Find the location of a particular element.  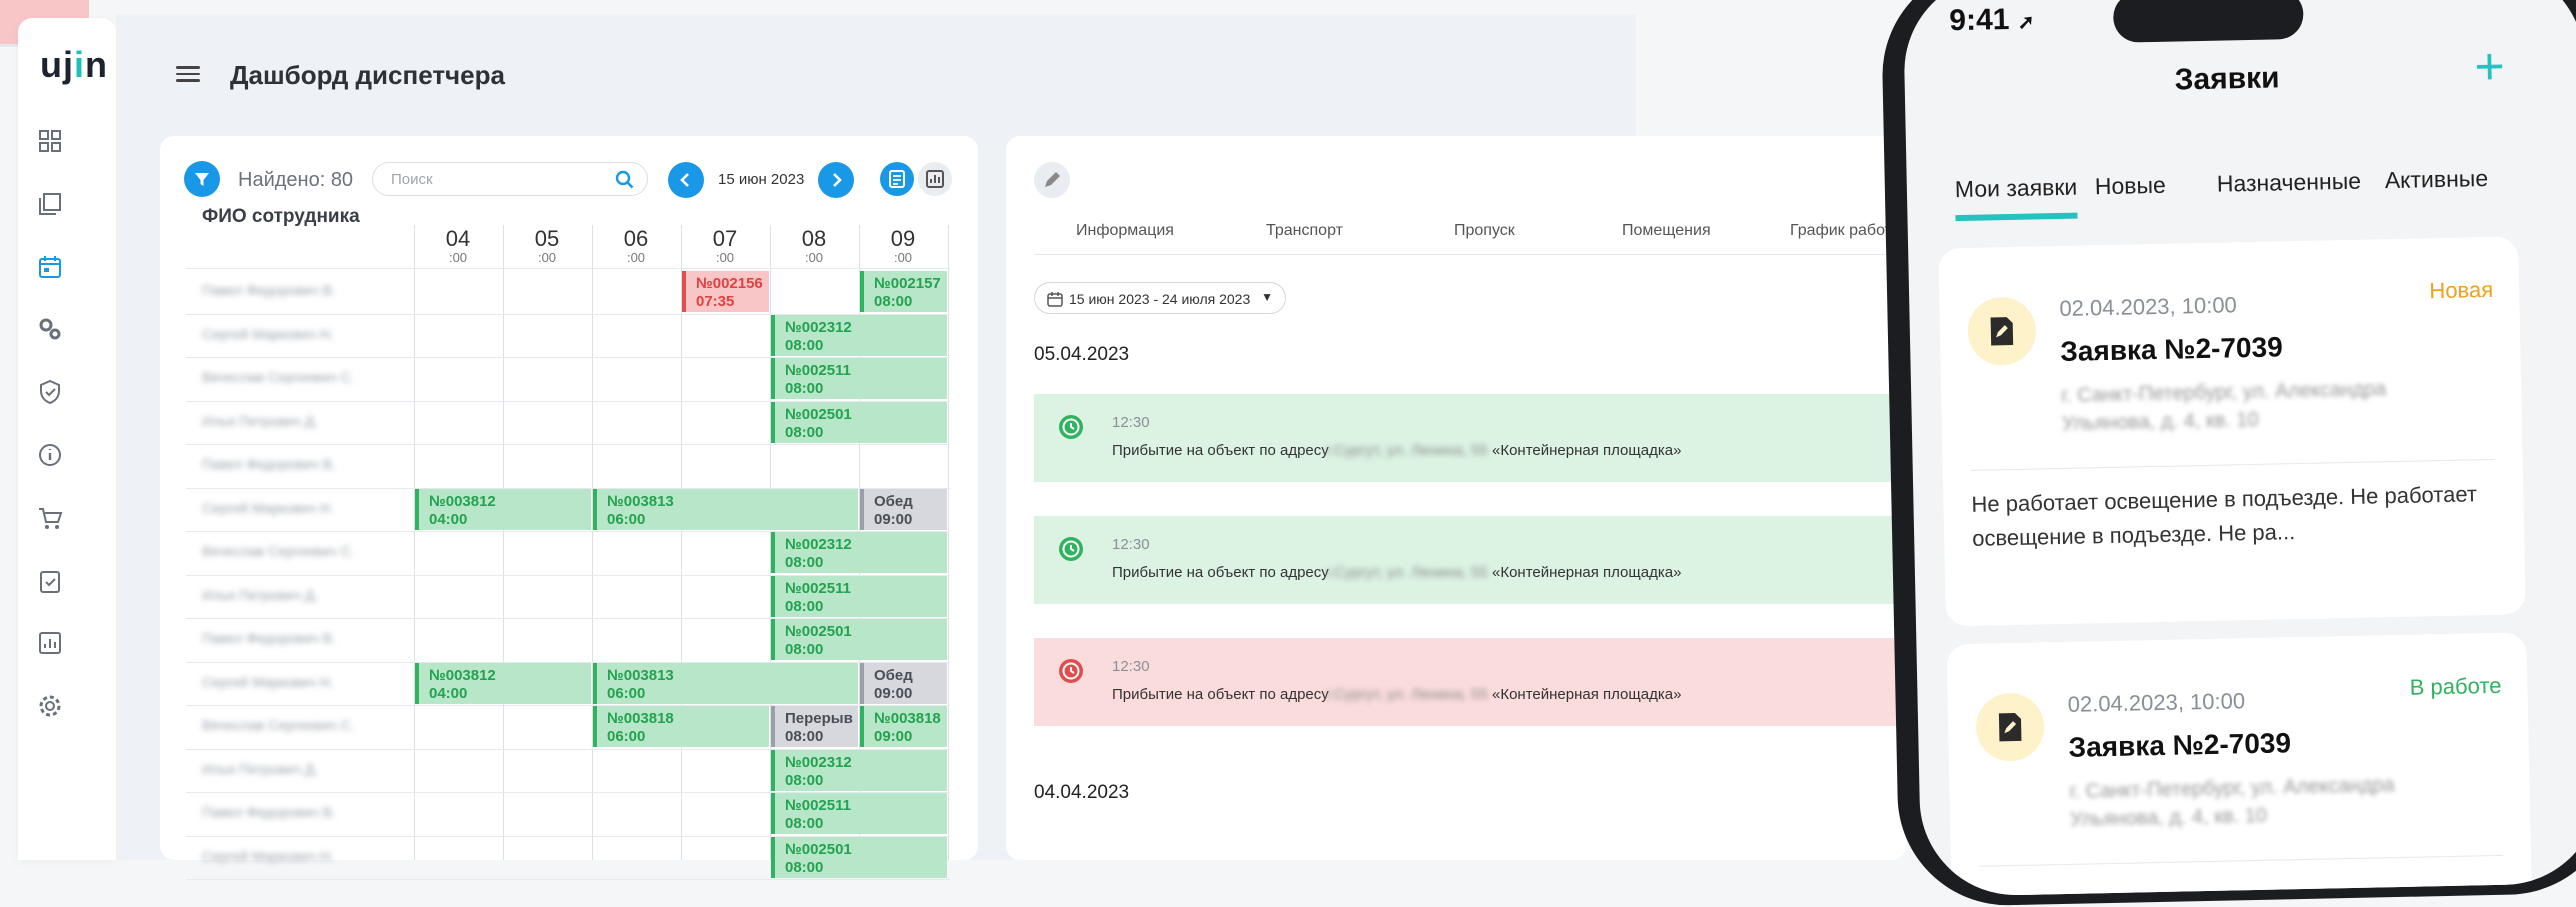

tab-2: Пропуск is located at coordinates (1484, 231).